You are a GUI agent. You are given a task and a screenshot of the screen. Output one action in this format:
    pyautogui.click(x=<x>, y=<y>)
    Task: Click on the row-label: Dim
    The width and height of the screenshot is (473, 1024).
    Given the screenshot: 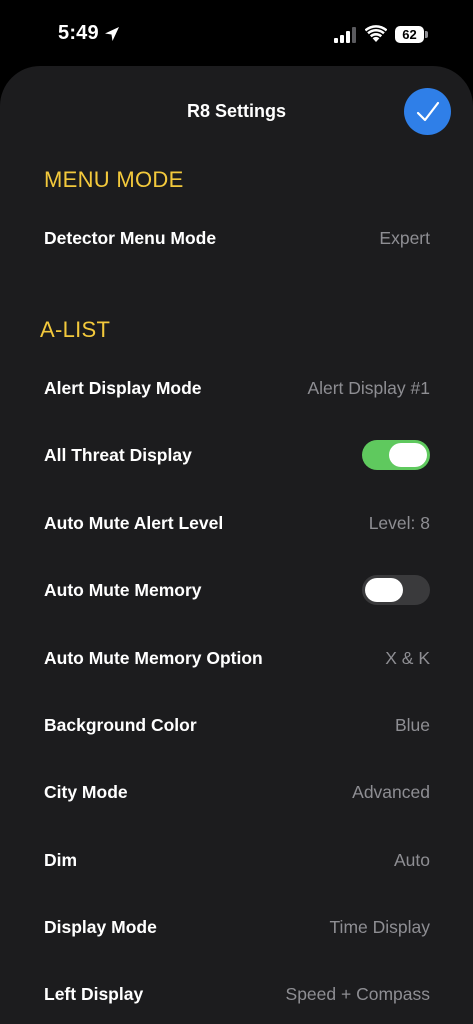 What is the action you would take?
    pyautogui.click(x=61, y=859)
    